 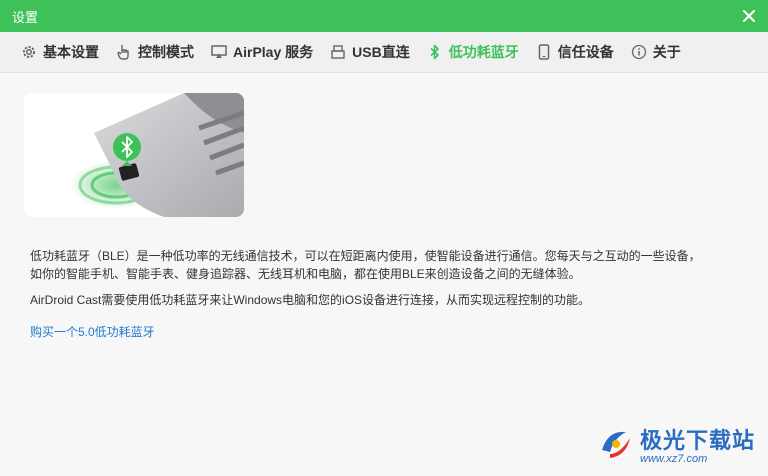 What do you see at coordinates (616, 444) in the screenshot?
I see `watermark-logo-icon` at bounding box center [616, 444].